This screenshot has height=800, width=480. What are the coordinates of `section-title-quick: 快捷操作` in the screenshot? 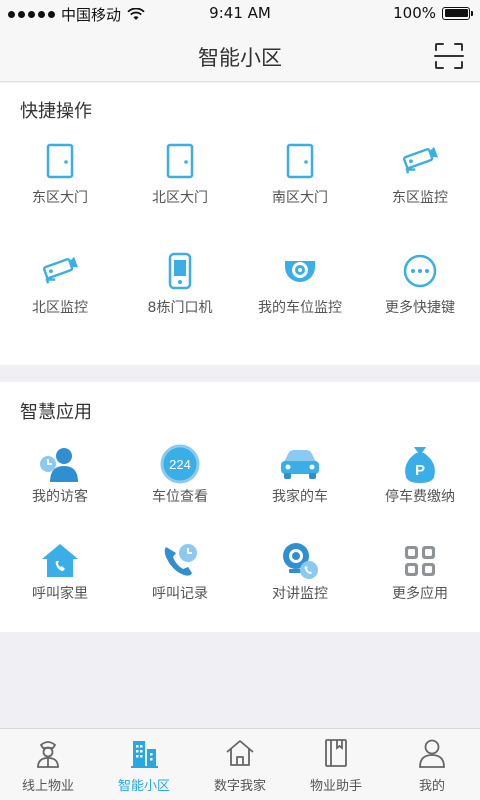 It's located at (56, 111).